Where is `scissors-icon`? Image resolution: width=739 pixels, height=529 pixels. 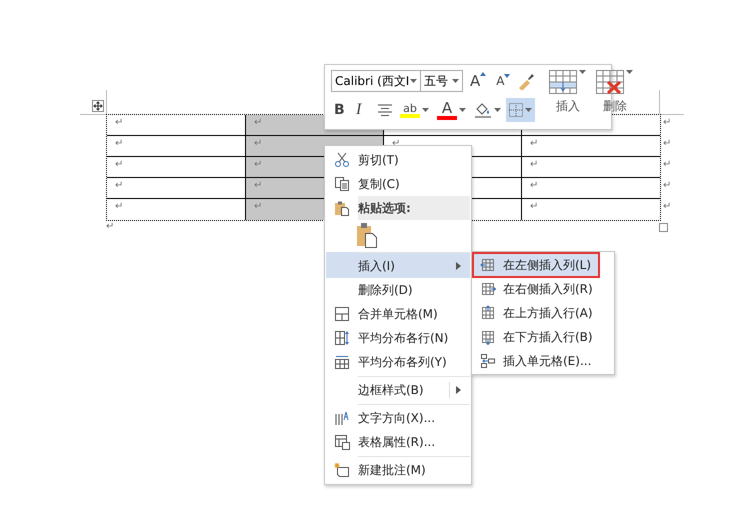 scissors-icon is located at coordinates (342, 160).